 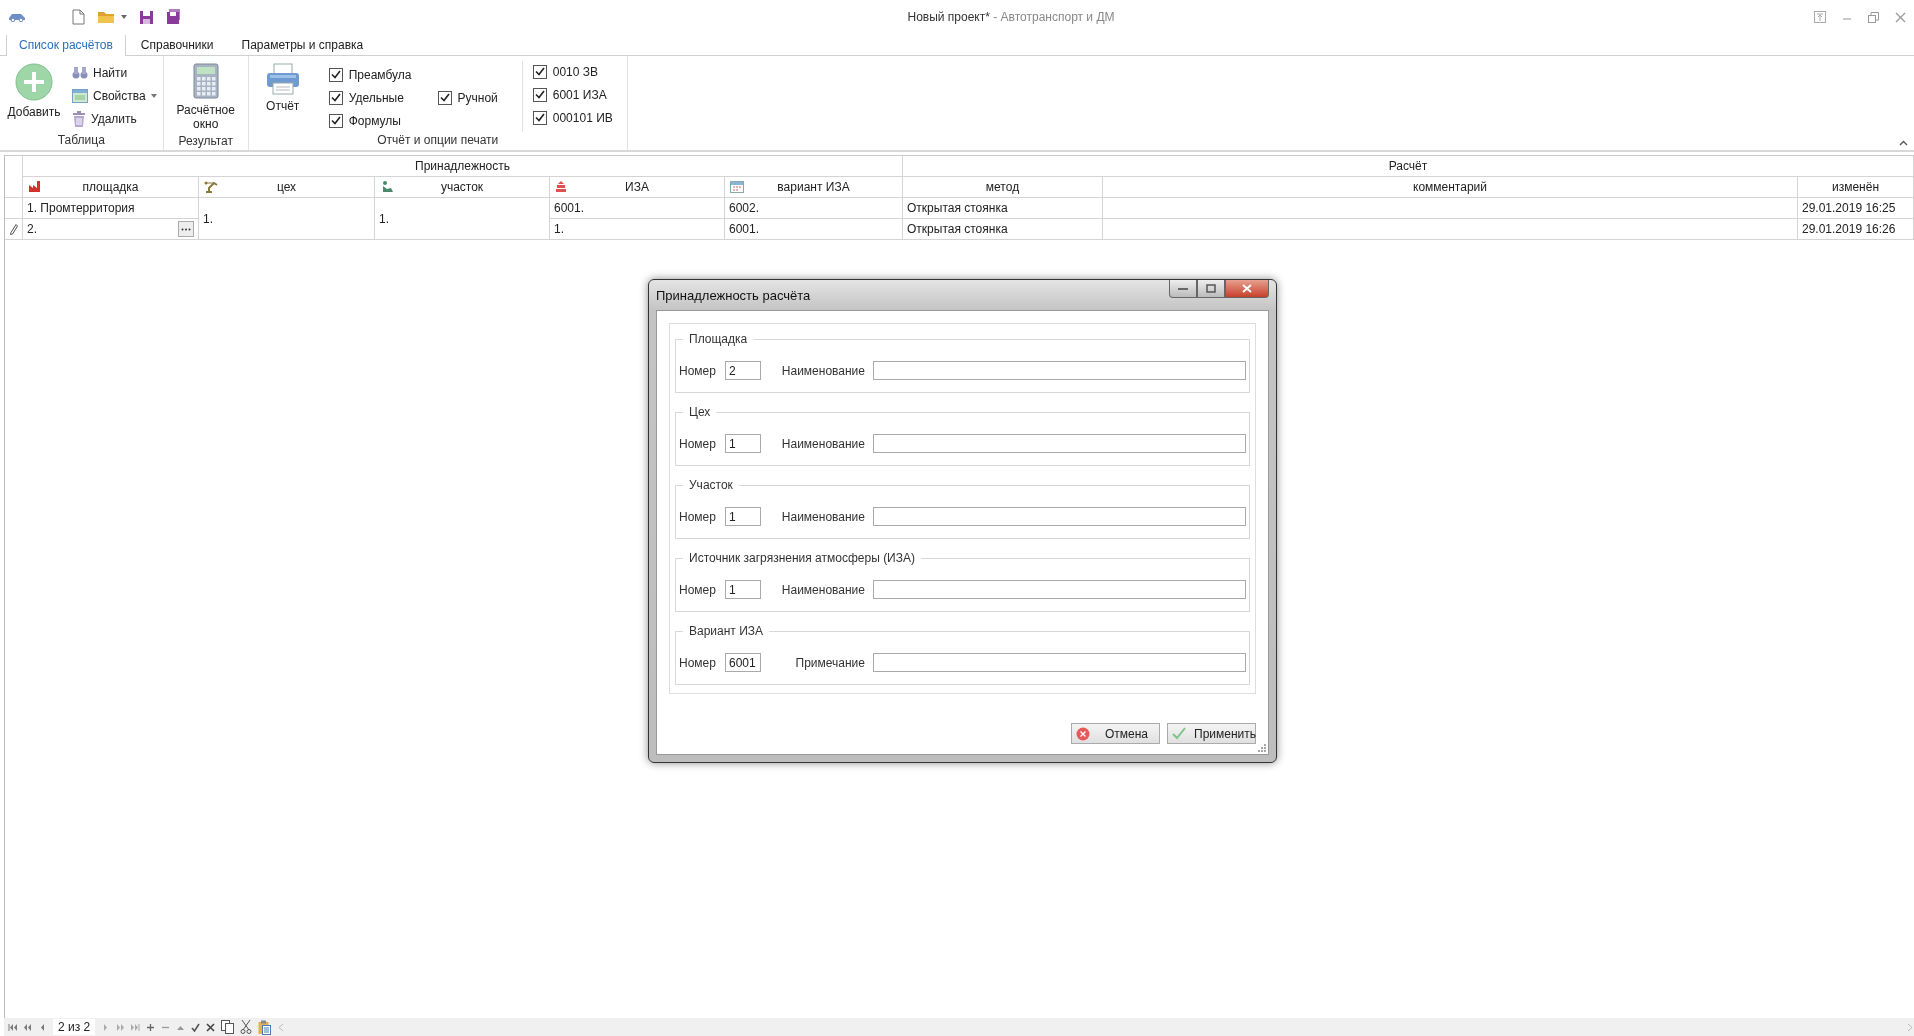 I want to click on caret-icon, so click(x=124, y=17).